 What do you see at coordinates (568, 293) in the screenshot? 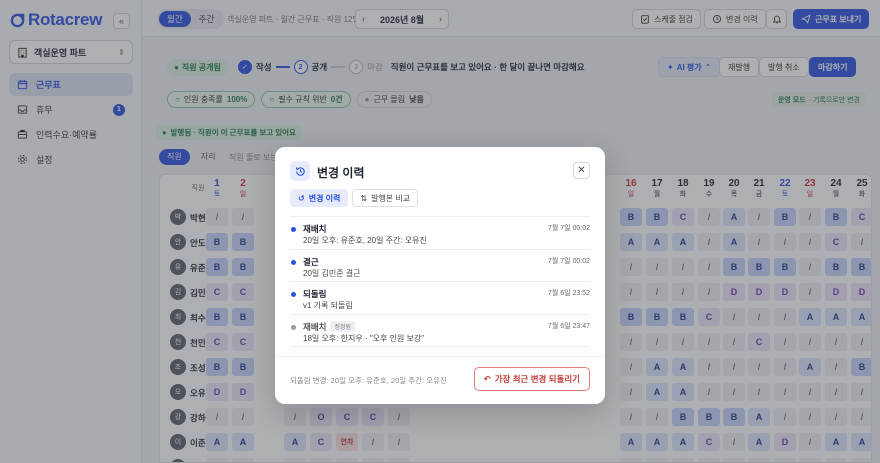
I see `history-time: 7월 6일 23:52` at bounding box center [568, 293].